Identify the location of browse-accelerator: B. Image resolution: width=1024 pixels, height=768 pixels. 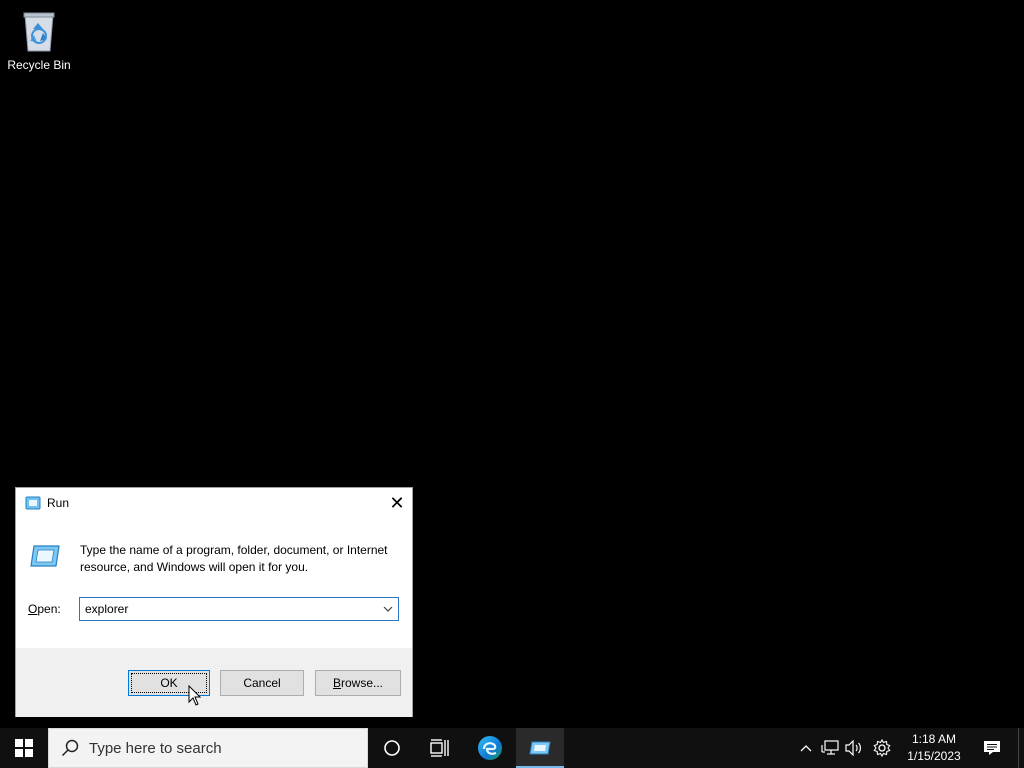
(336, 683).